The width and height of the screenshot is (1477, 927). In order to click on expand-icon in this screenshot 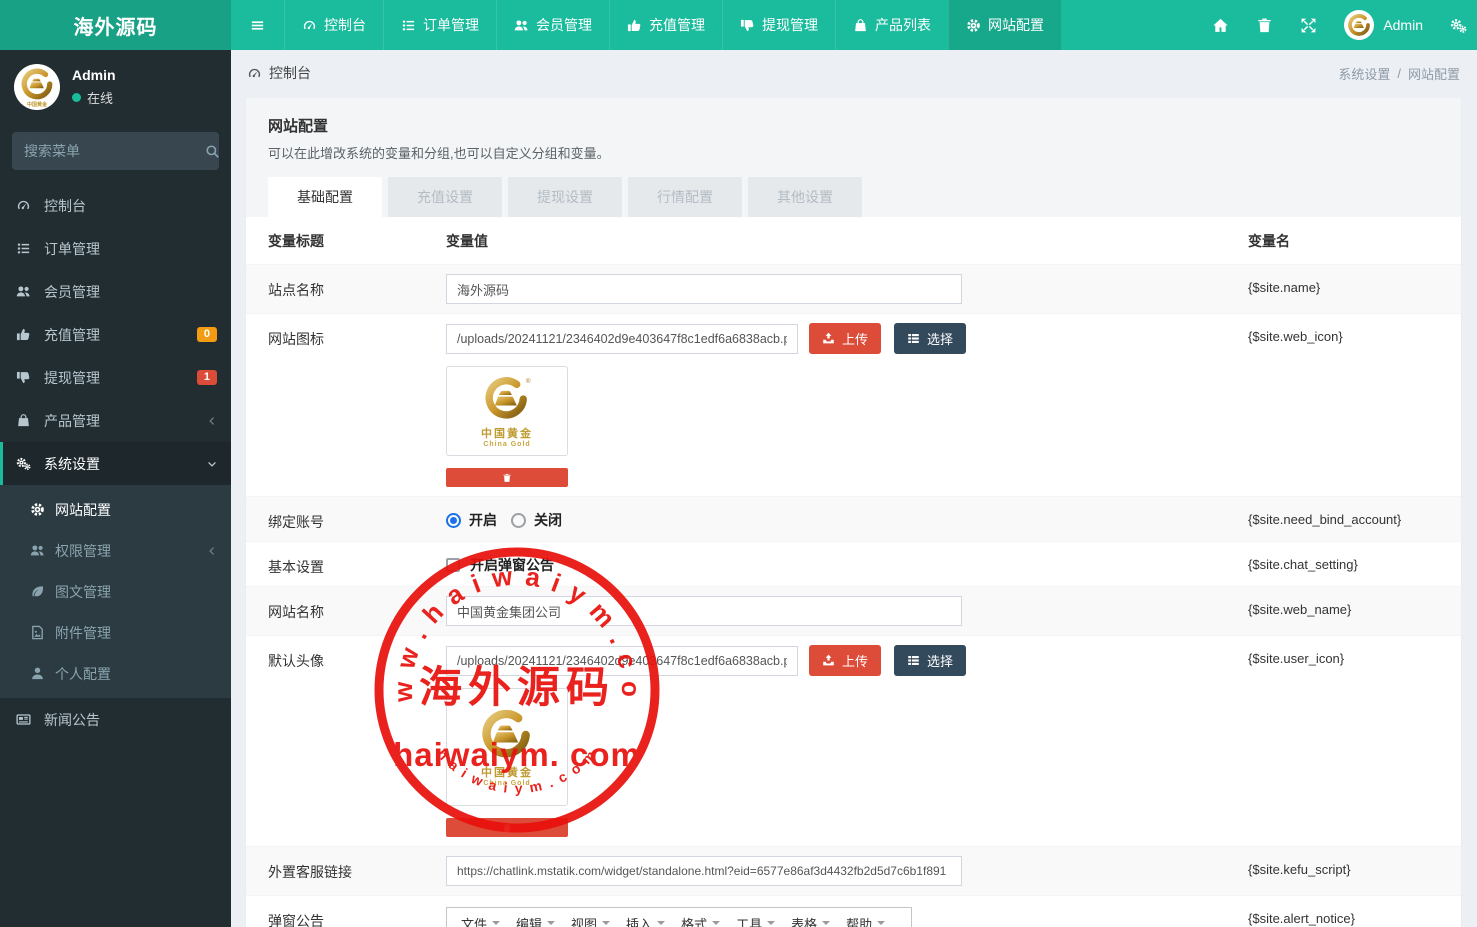, I will do `click(1308, 25)`.